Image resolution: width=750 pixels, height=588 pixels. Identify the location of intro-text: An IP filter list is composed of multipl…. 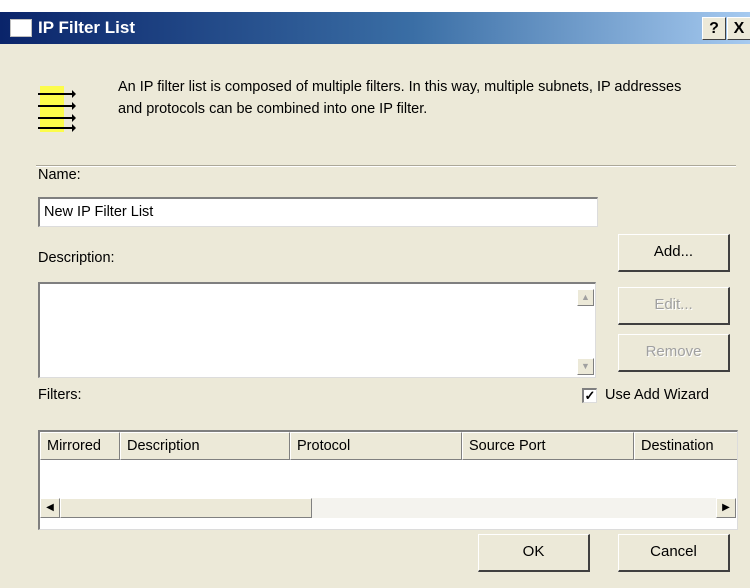
(400, 98).